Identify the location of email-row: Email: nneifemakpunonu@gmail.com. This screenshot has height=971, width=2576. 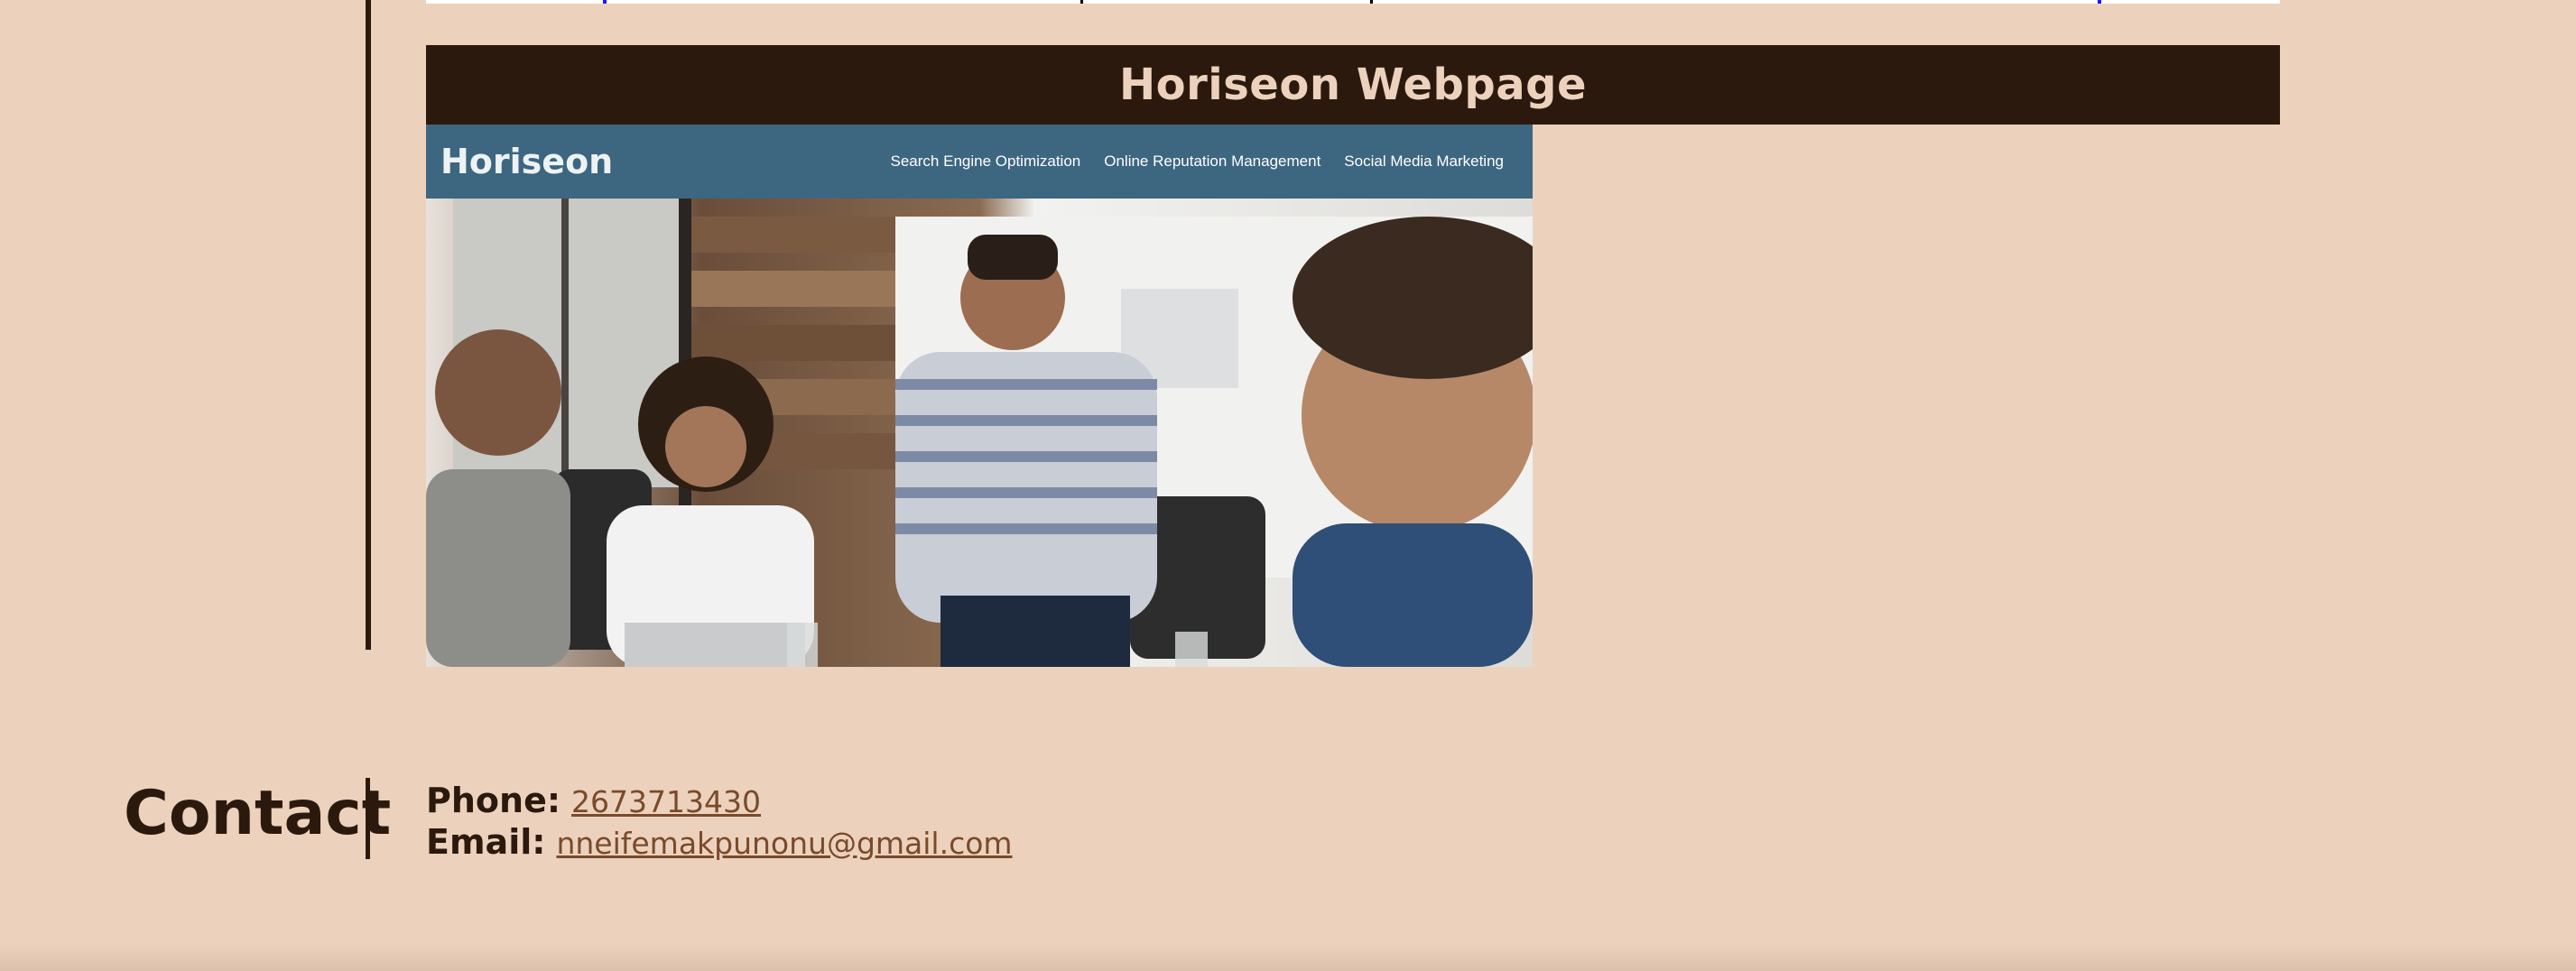
(719, 842).